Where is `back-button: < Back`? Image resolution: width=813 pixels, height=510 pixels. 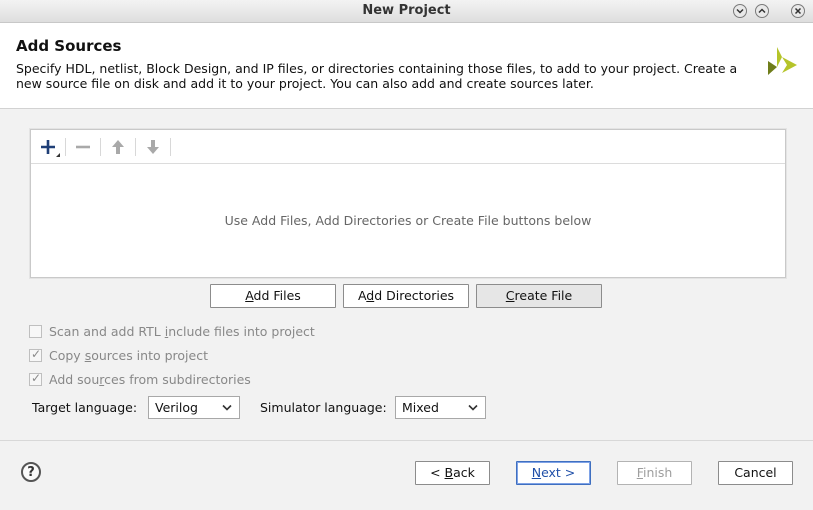
back-button: < Back is located at coordinates (452, 473).